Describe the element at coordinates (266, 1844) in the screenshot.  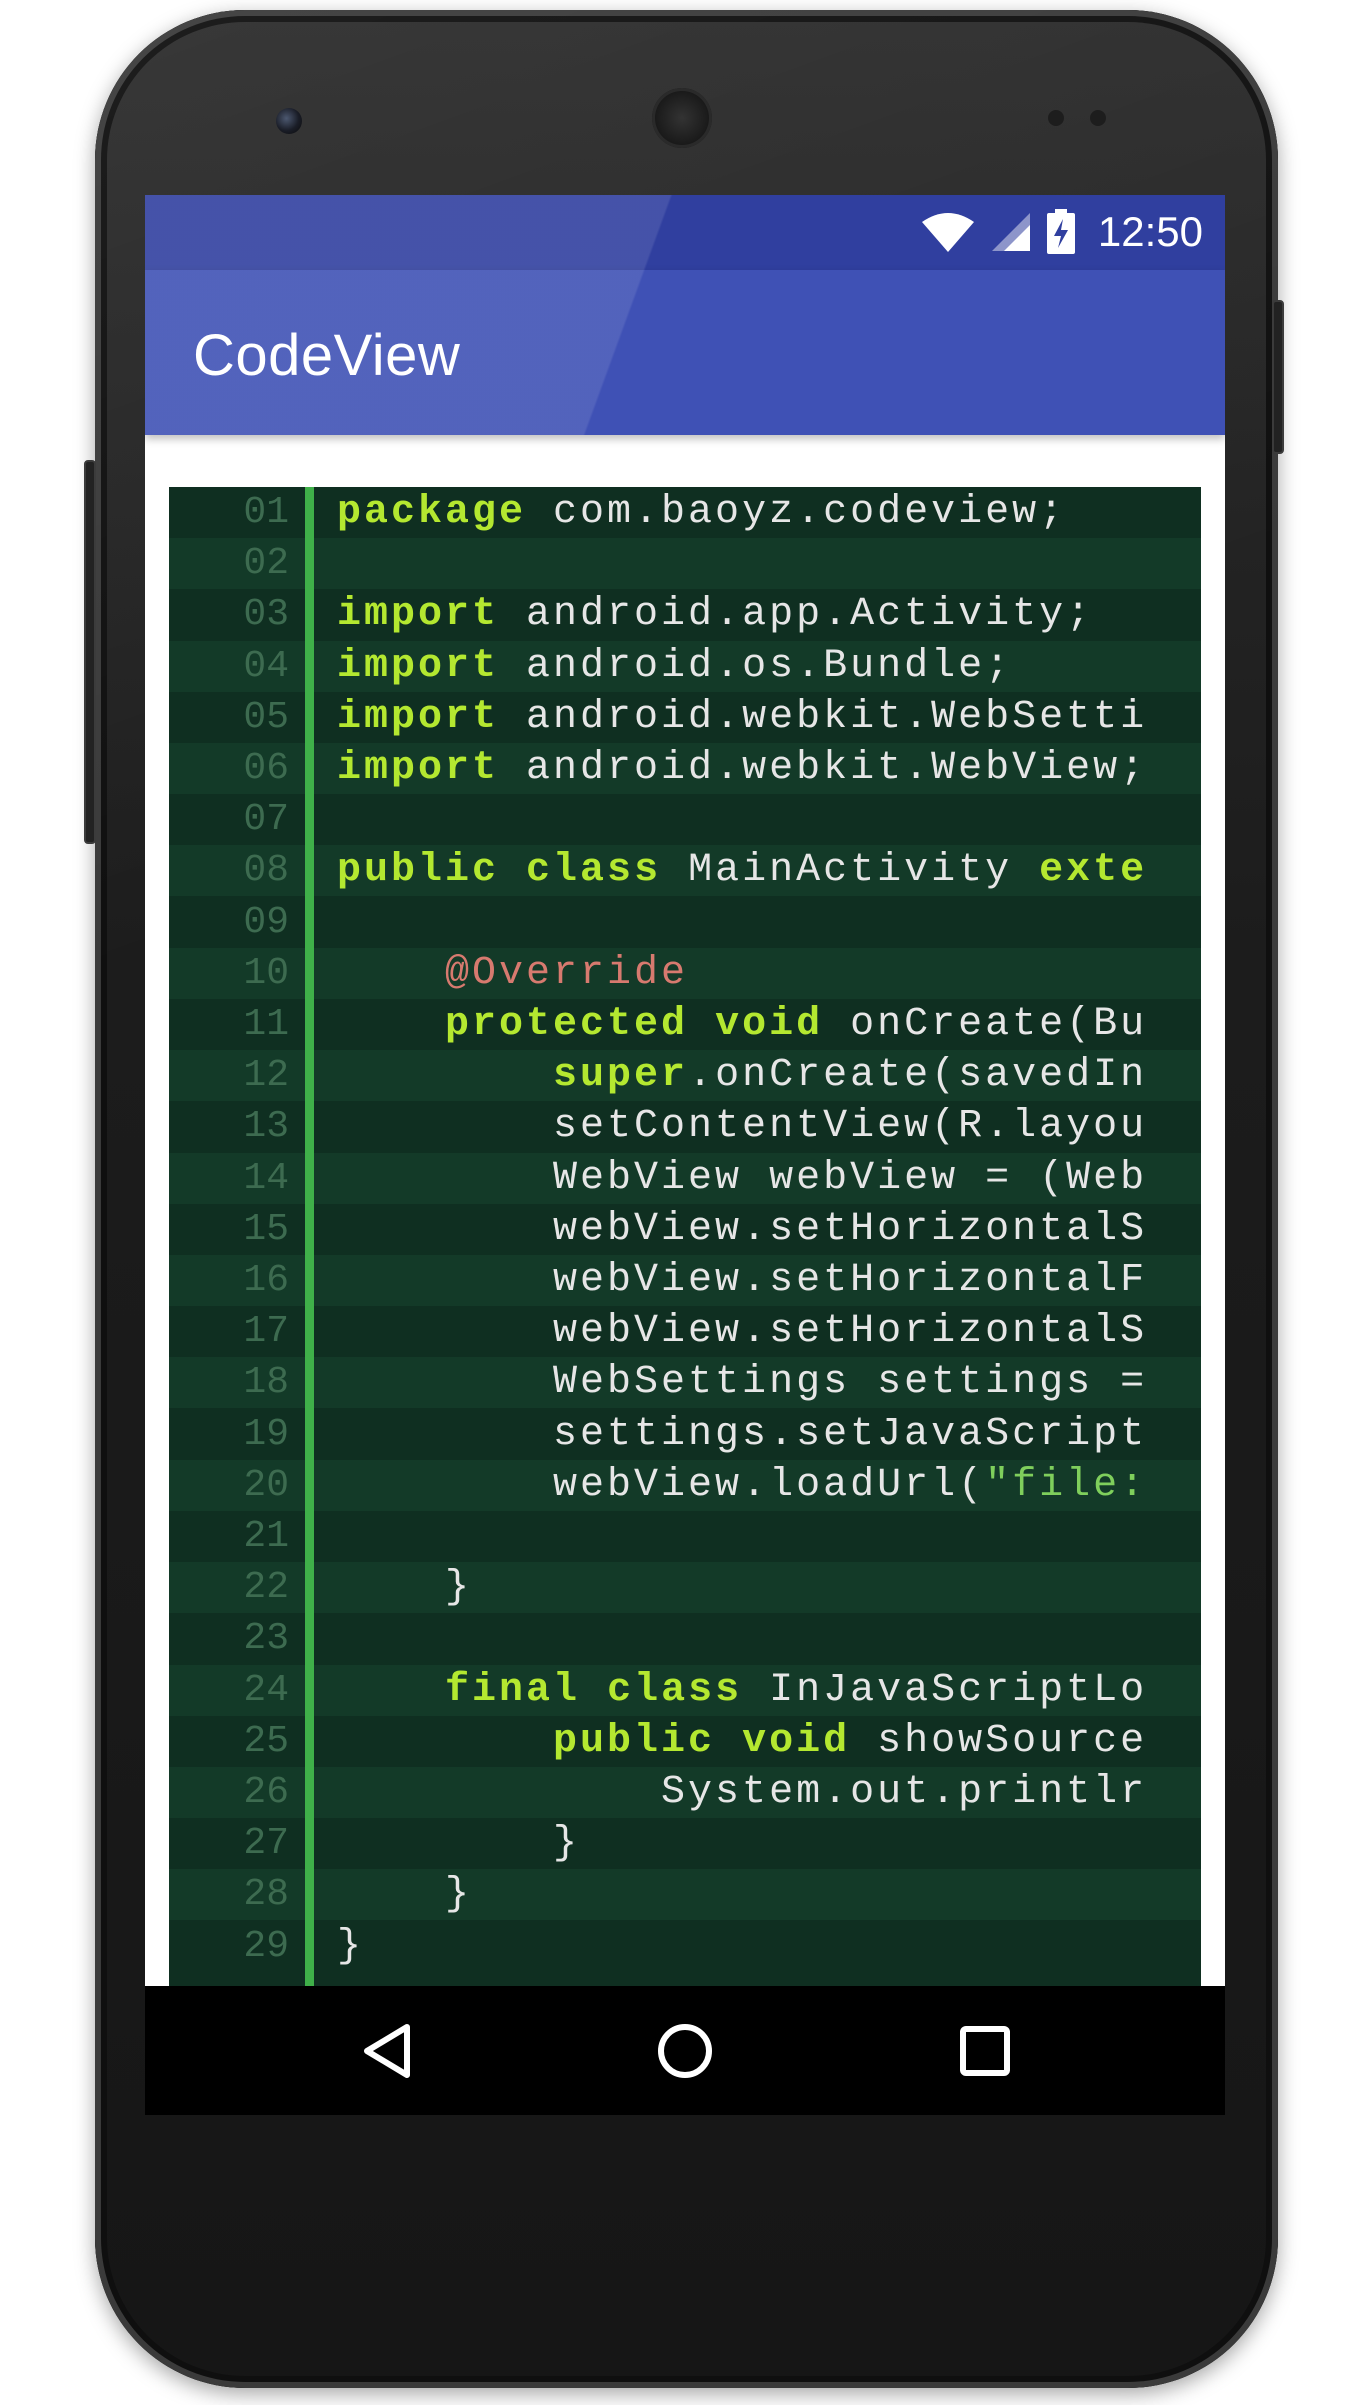
I see `line-number: 27` at that location.